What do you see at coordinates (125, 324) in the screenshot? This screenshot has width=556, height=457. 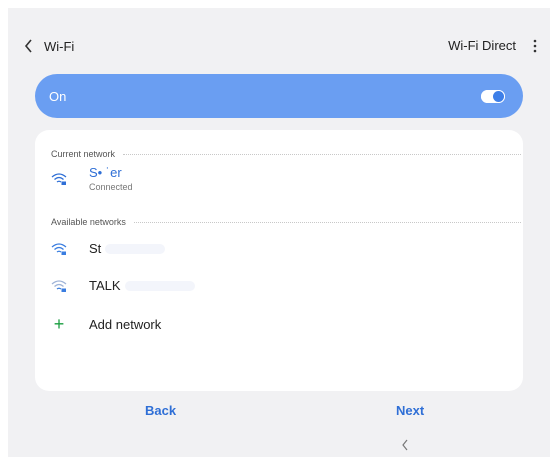 I see `add-network-label: Add network` at bounding box center [125, 324].